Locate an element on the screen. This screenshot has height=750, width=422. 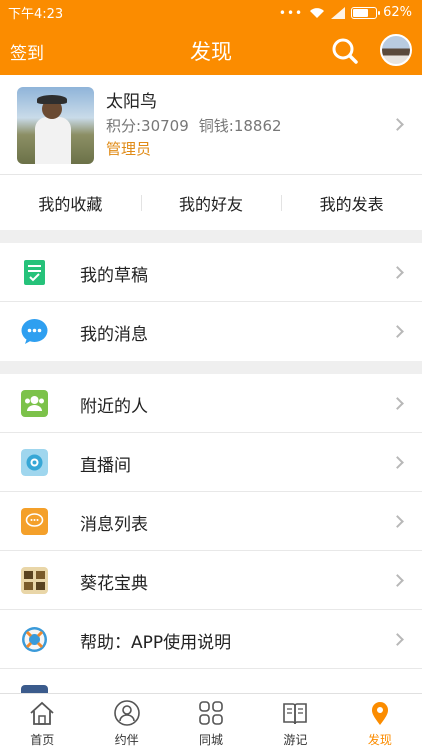
menu-item-label: 帮助：APP使用说明 is located at coordinates (156, 643).